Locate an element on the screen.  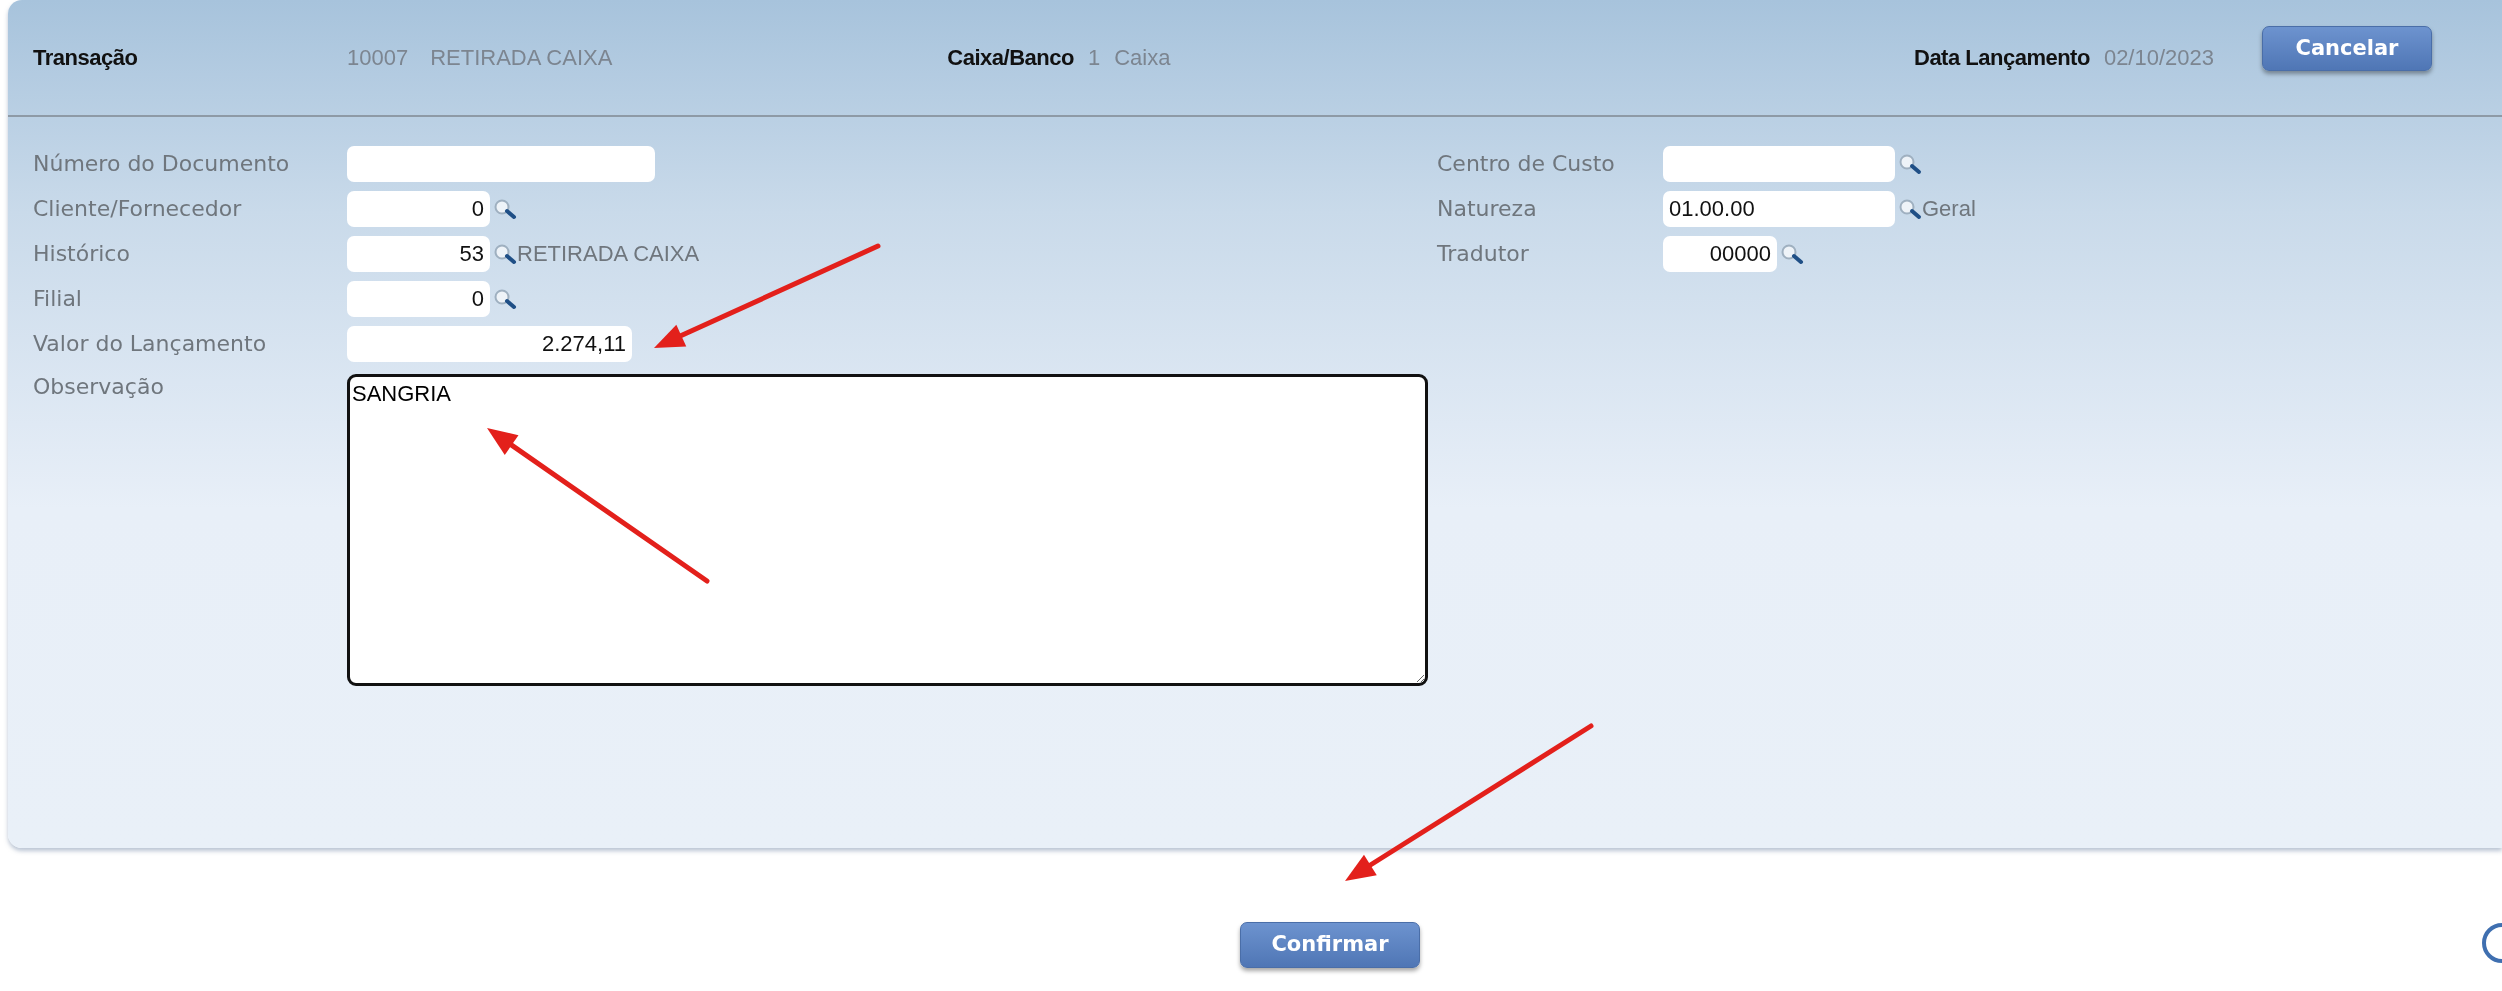
input-field: 53 is located at coordinates (418, 253).